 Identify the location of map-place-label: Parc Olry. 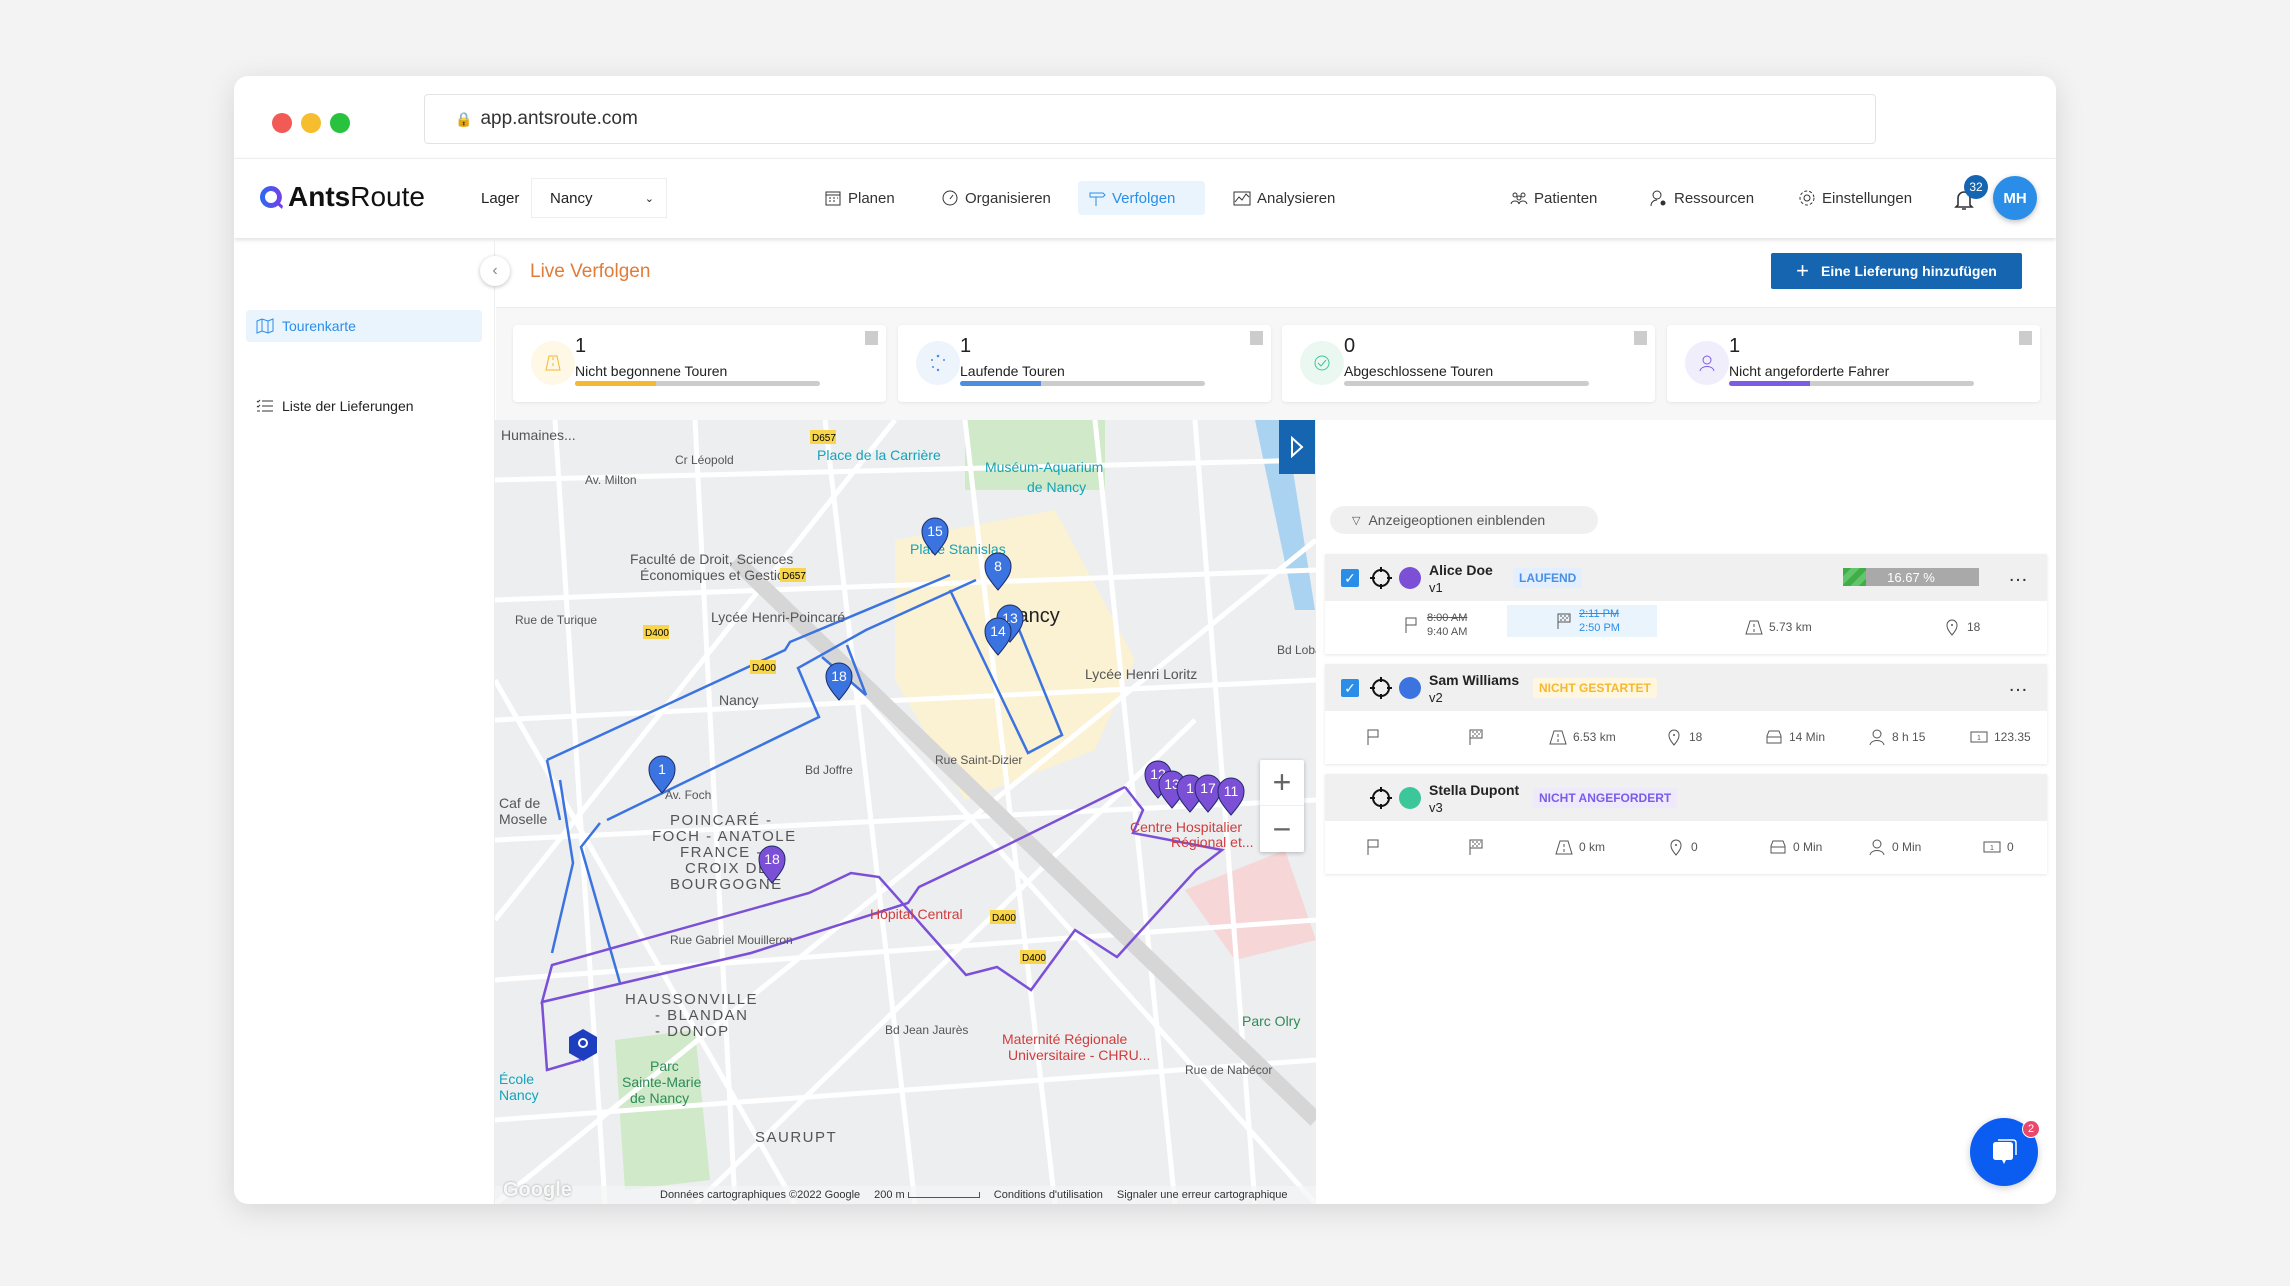
(1271, 1021).